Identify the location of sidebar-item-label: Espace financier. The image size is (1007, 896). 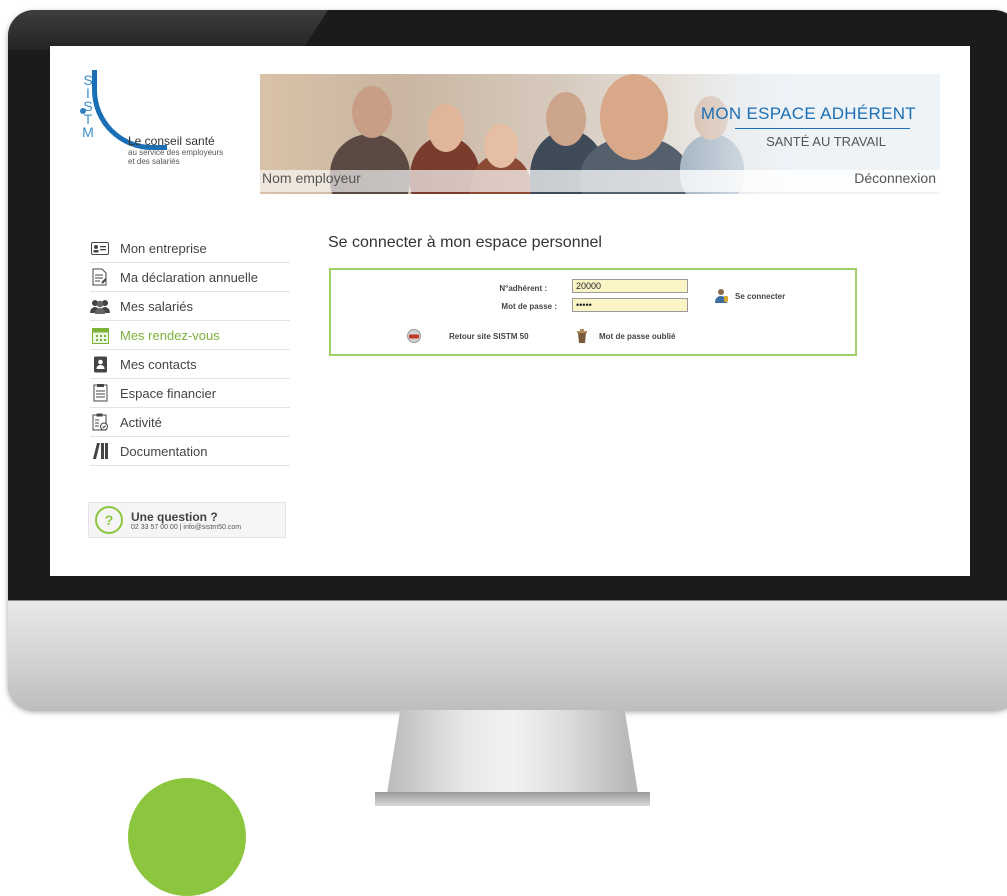
(168, 393).